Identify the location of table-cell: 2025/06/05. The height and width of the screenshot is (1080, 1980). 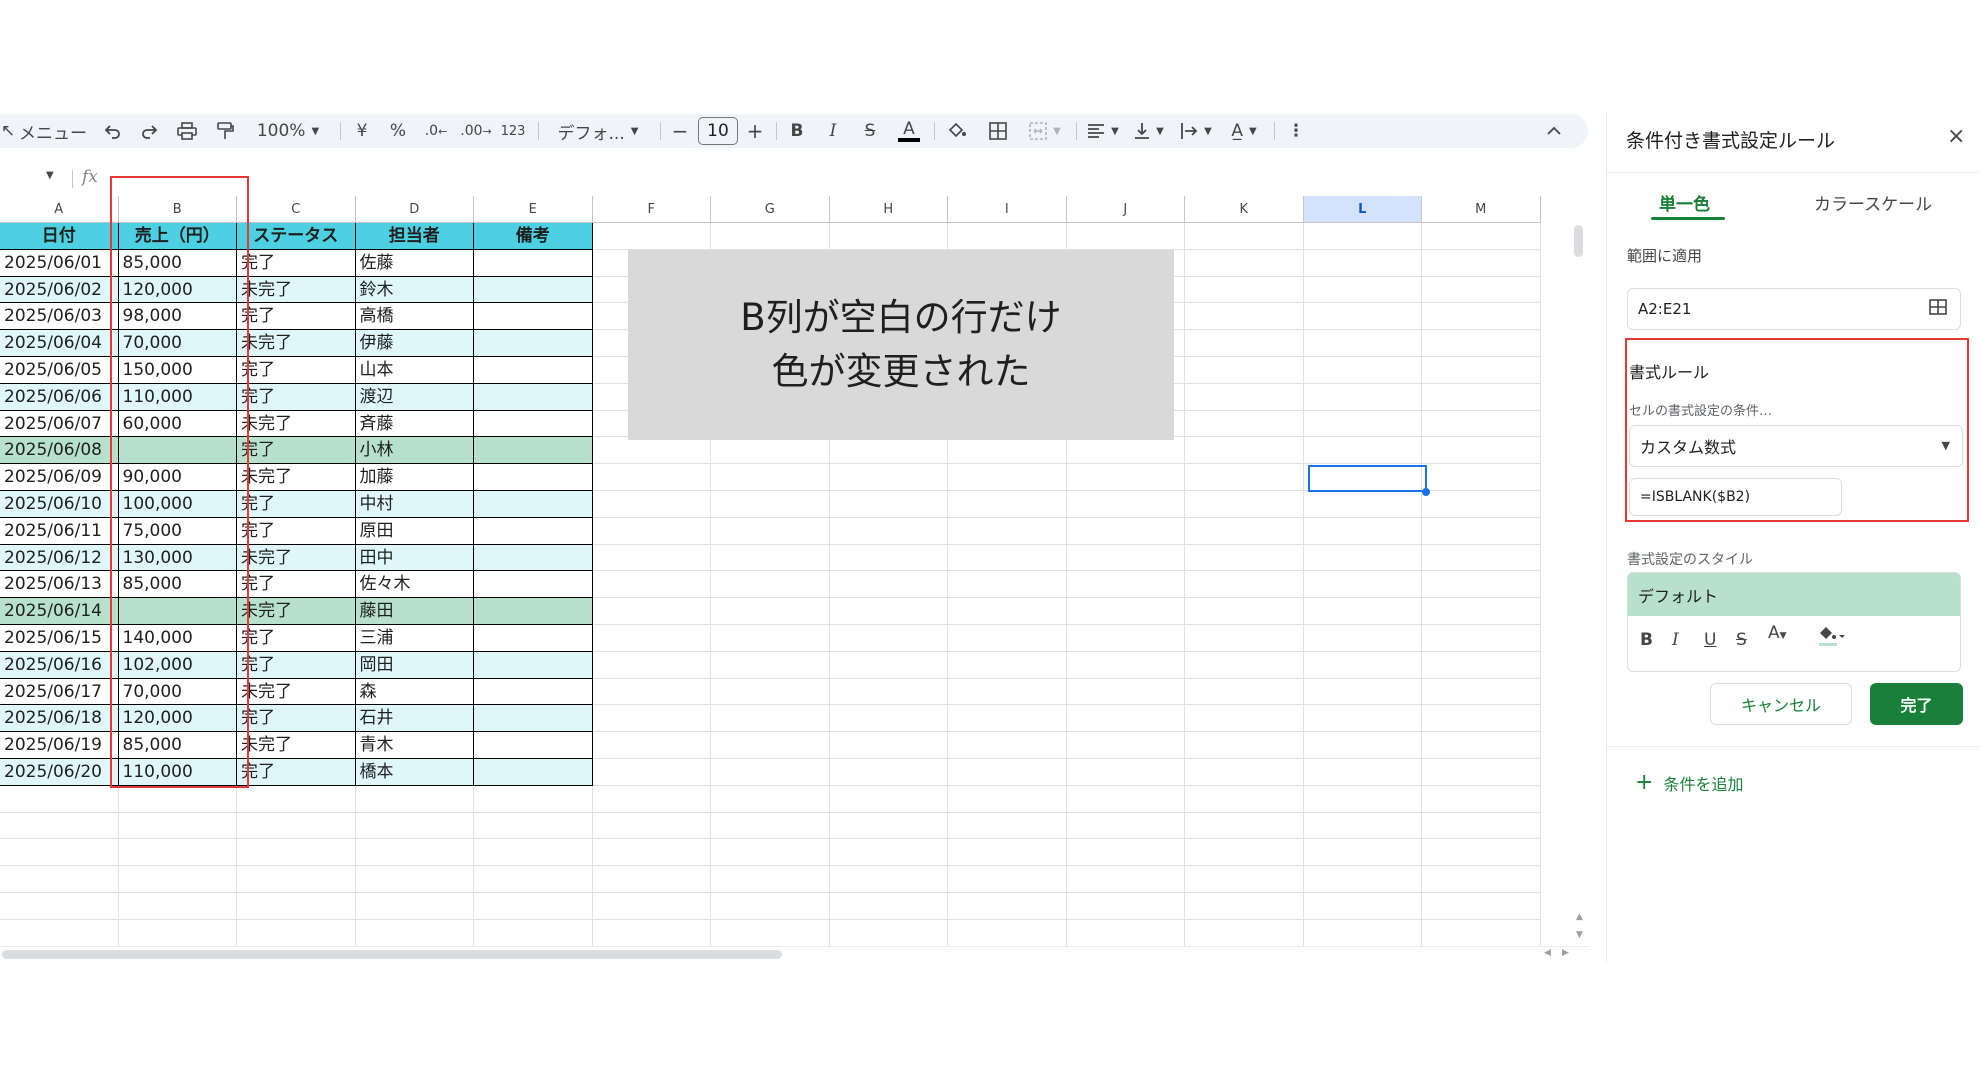
(59, 370).